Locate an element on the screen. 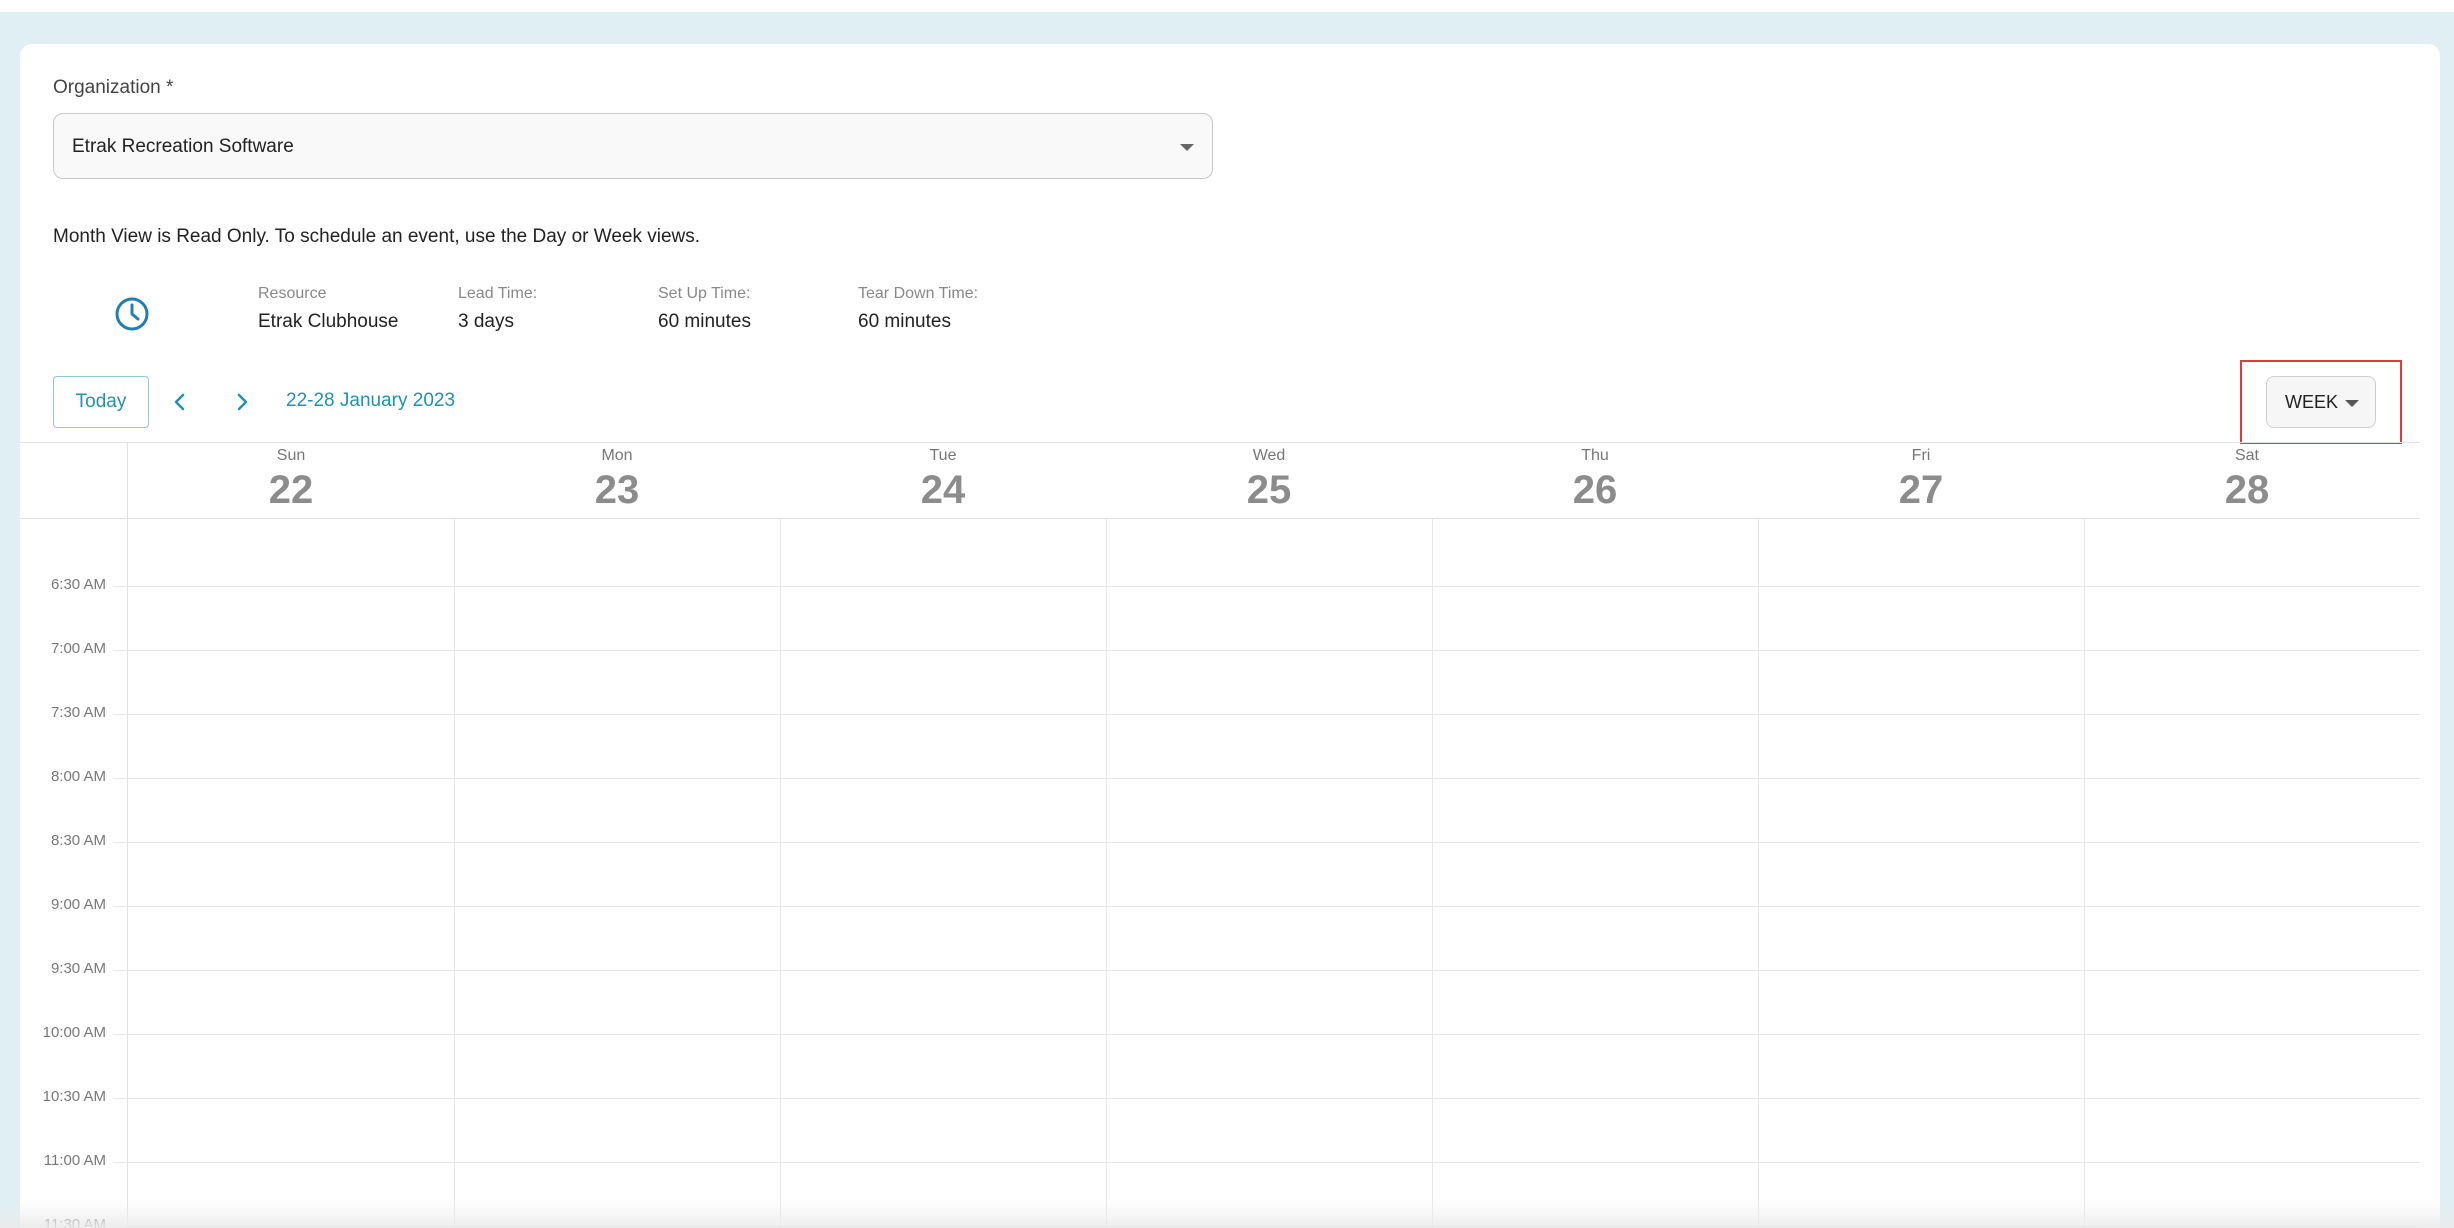  teardown-time-info: Tear Down Time: 60 minutes is located at coordinates (918, 309).